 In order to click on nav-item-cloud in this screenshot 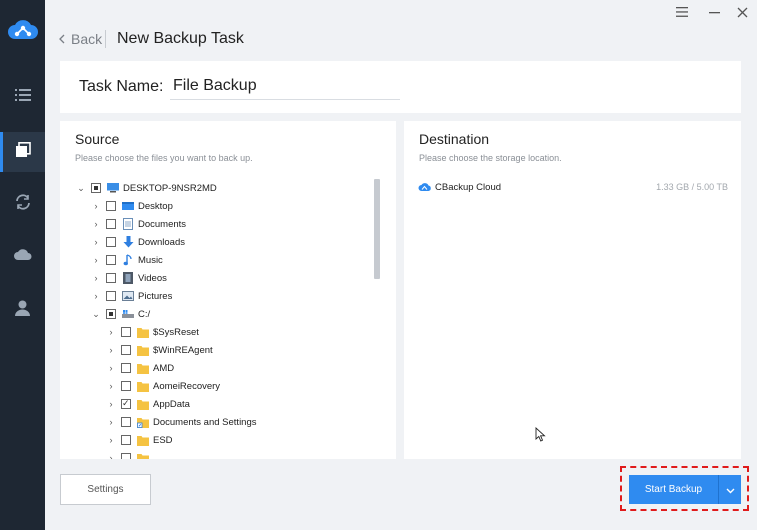, I will do `click(22, 257)`.